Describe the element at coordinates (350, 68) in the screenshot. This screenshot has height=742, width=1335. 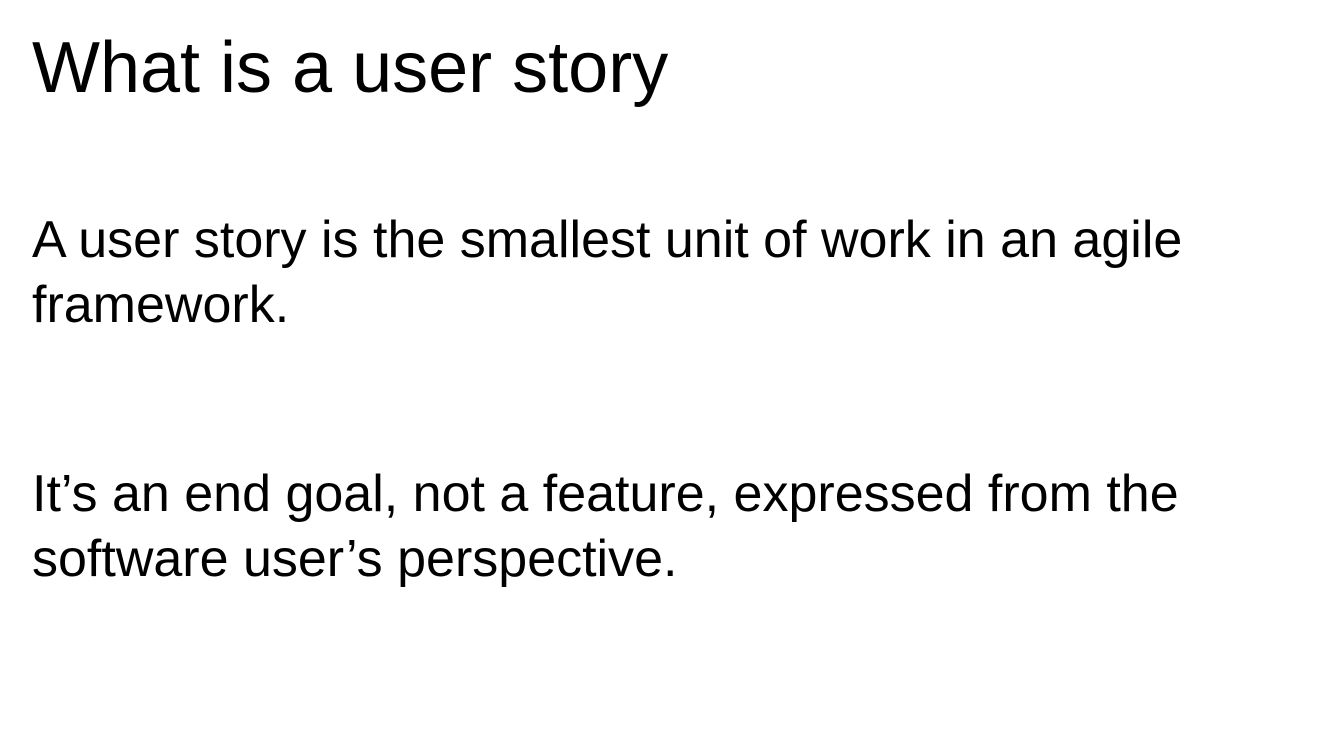
I see `slide-title: What is a user story` at that location.